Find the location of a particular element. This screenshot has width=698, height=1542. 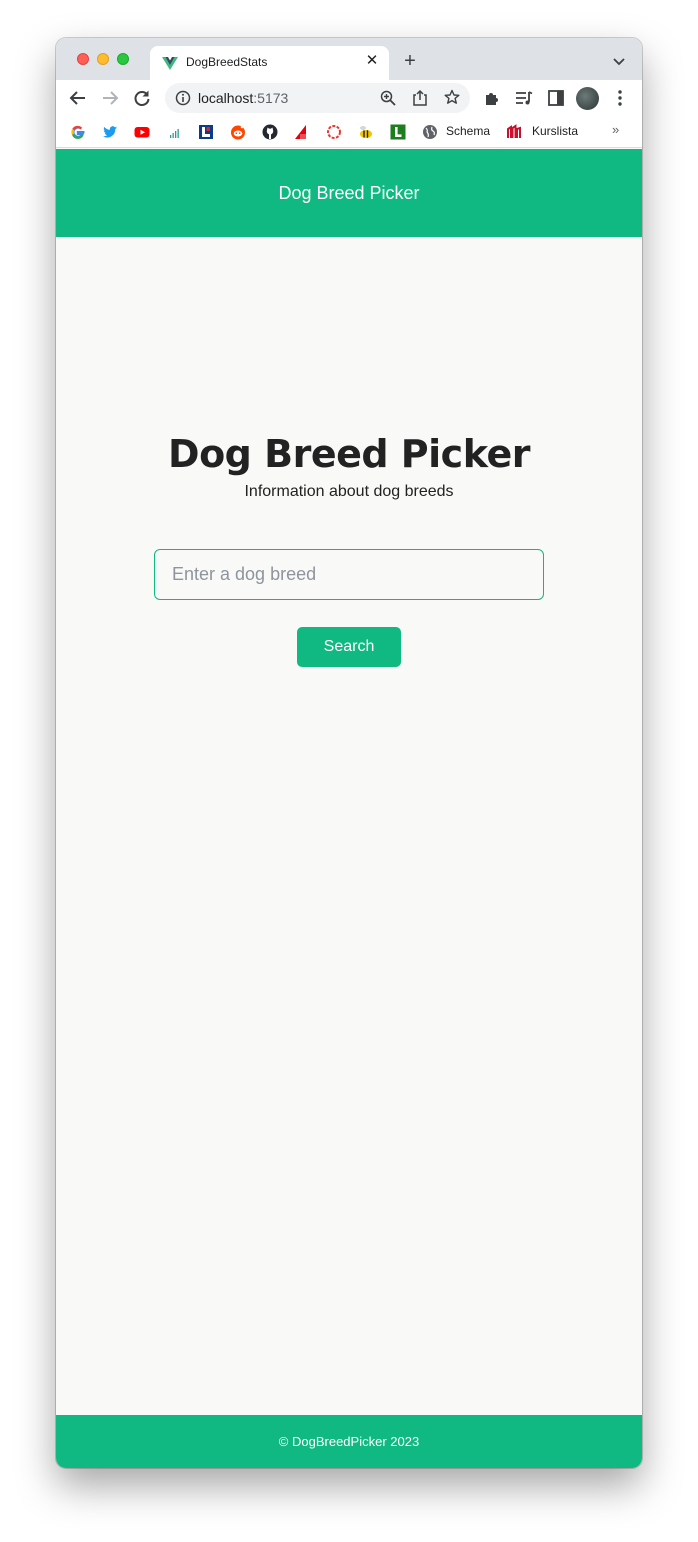

kebab-menu-icon is located at coordinates (620, 98).